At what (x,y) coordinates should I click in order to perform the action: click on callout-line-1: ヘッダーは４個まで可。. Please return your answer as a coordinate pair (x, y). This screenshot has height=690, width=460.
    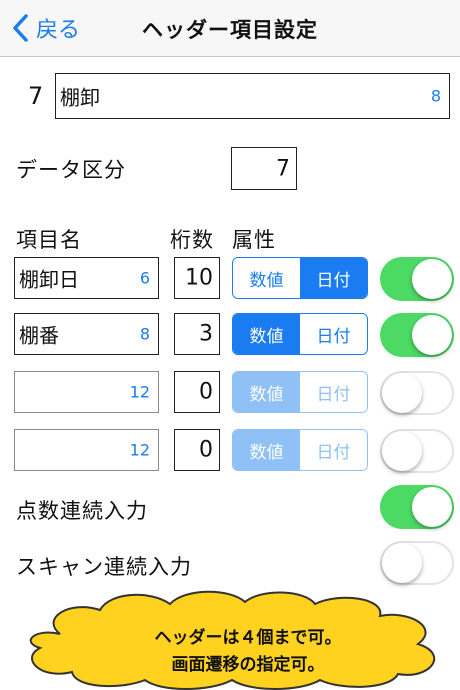
    Looking at the image, I should click on (248, 638).